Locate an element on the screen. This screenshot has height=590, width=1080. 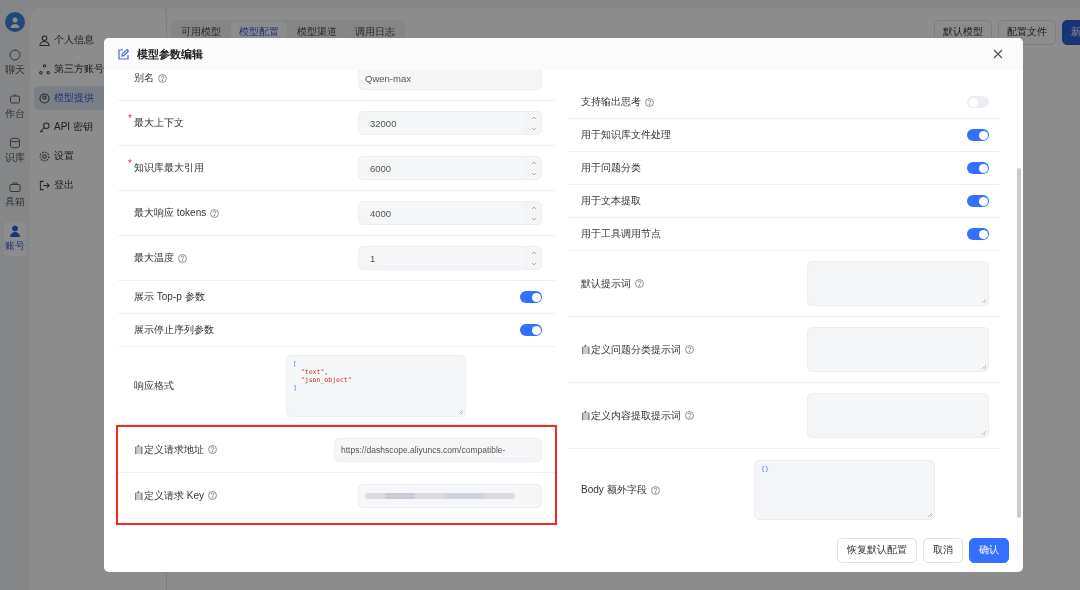
dialog-button: 恢复默认配置 is located at coordinates (877, 550).